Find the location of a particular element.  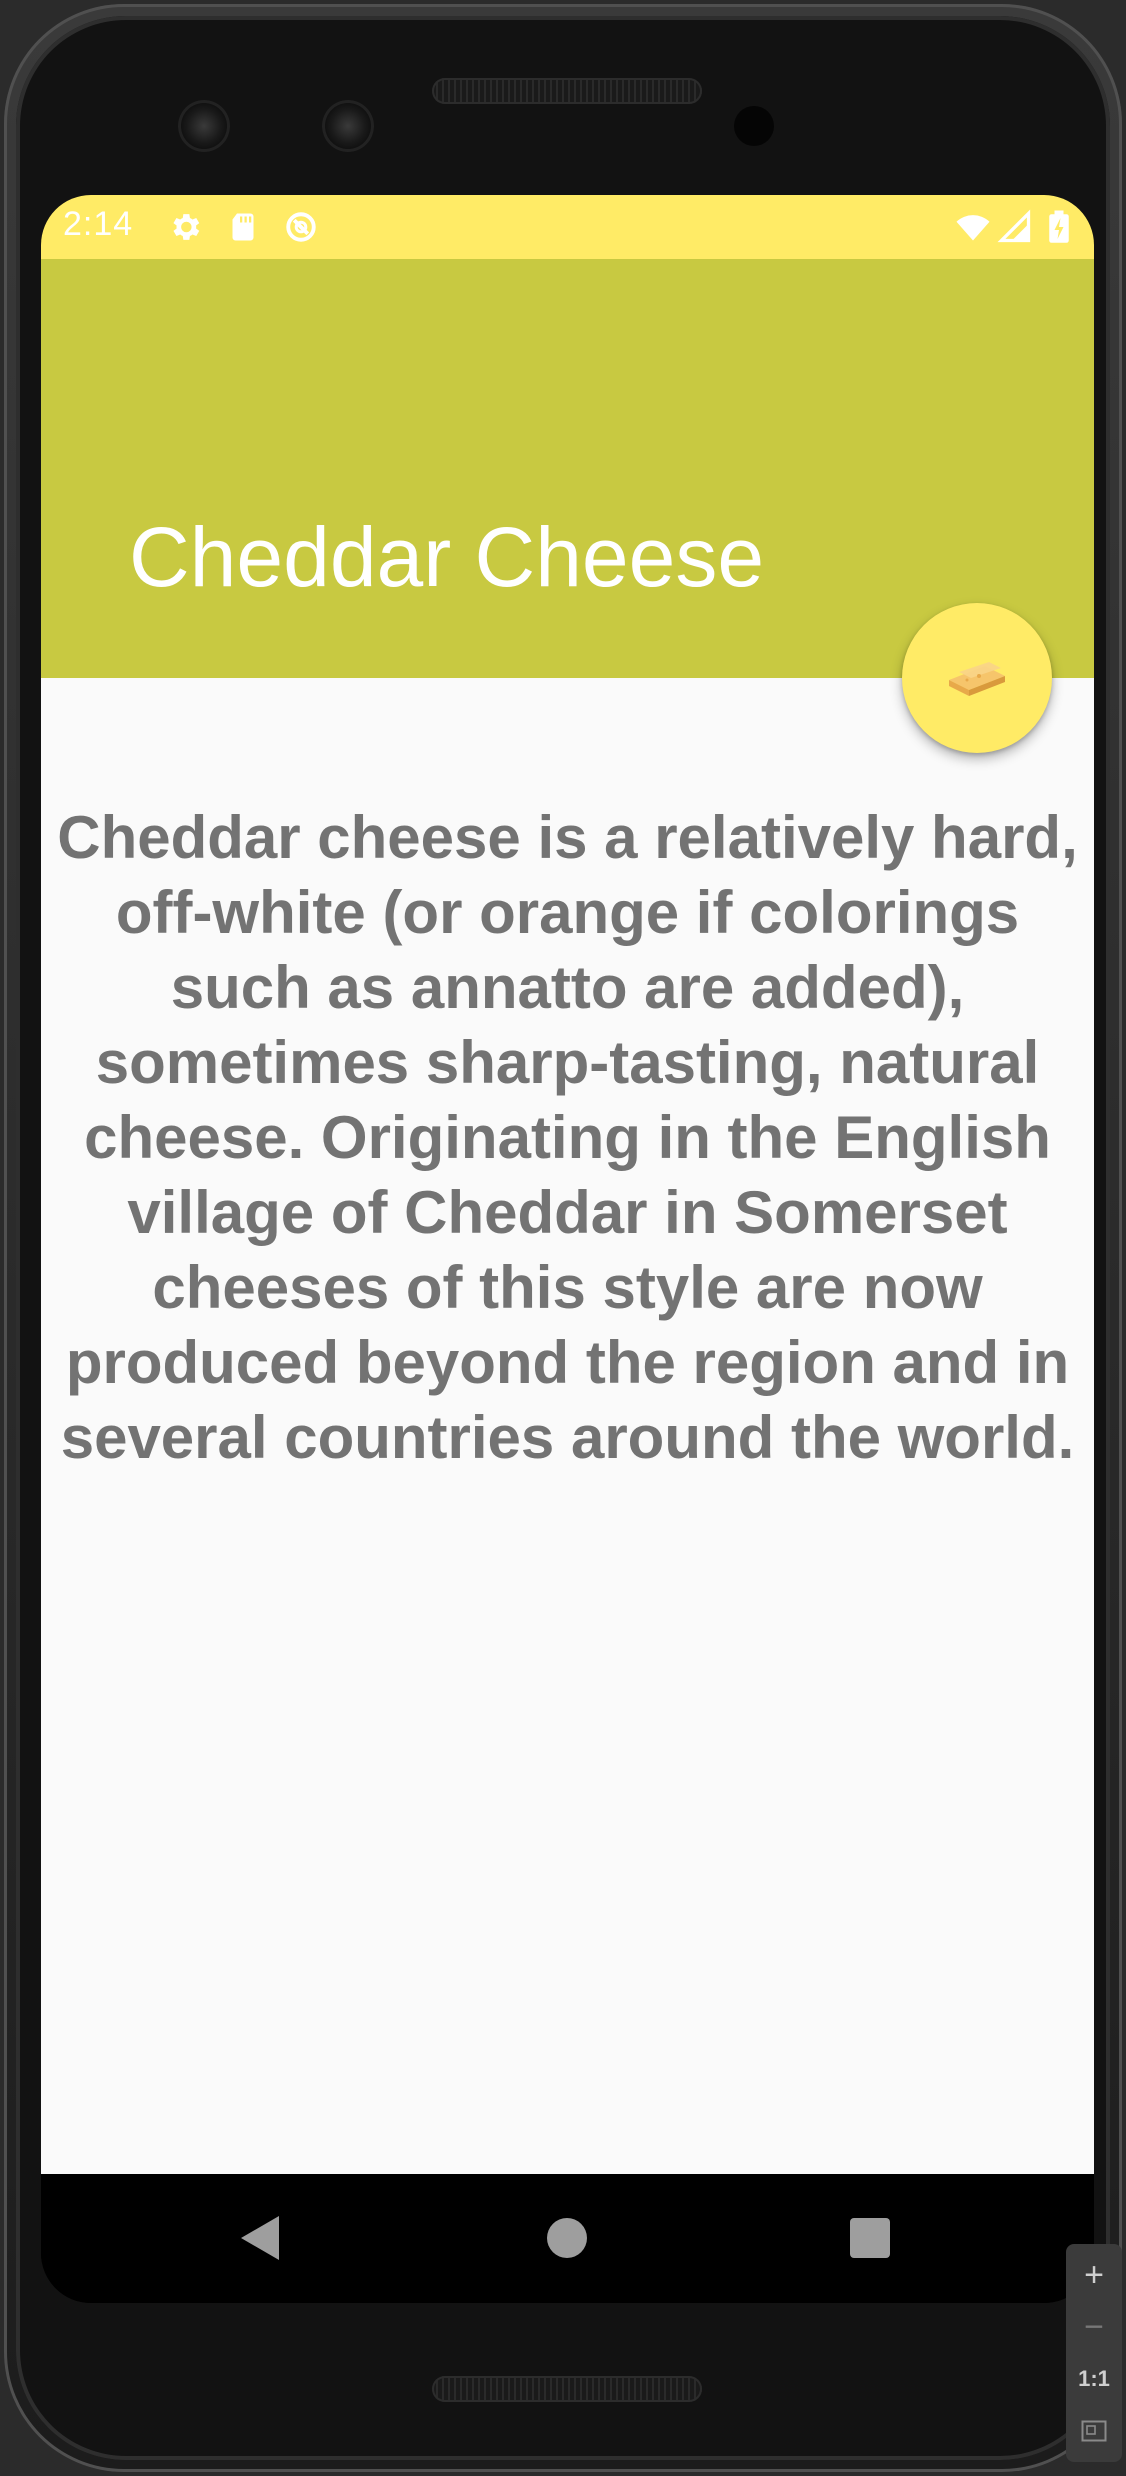

front-camera-icon is located at coordinates (204, 126).